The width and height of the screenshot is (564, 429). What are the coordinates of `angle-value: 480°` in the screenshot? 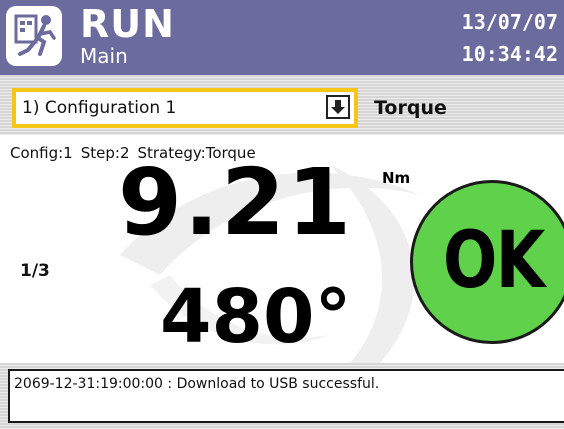 It's located at (256, 317).